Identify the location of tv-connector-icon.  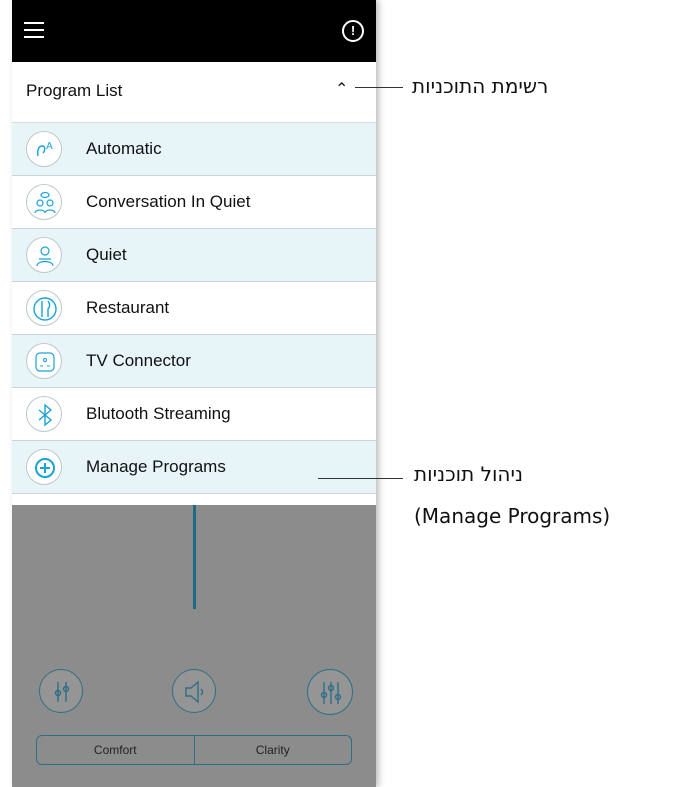
(44, 361).